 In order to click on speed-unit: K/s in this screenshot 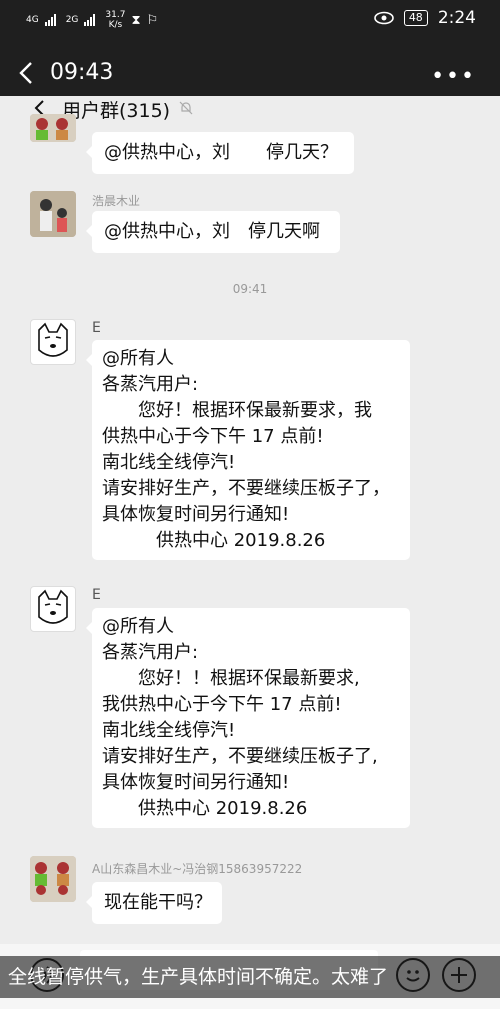, I will do `click(115, 25)`.